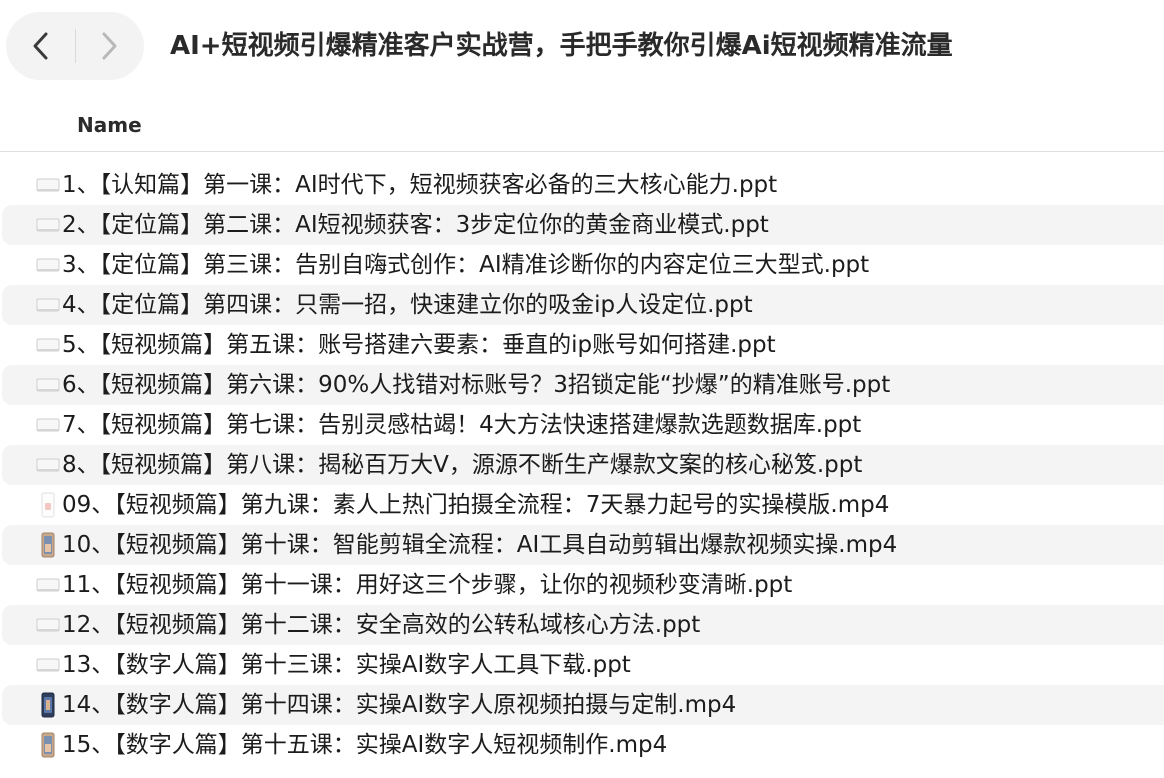  Describe the element at coordinates (476, 505) in the screenshot. I see `file-name: 09、【短视频篇】第九课：素人上热门拍摄全流程：7天暴力起号的实操模版.mp4` at that location.